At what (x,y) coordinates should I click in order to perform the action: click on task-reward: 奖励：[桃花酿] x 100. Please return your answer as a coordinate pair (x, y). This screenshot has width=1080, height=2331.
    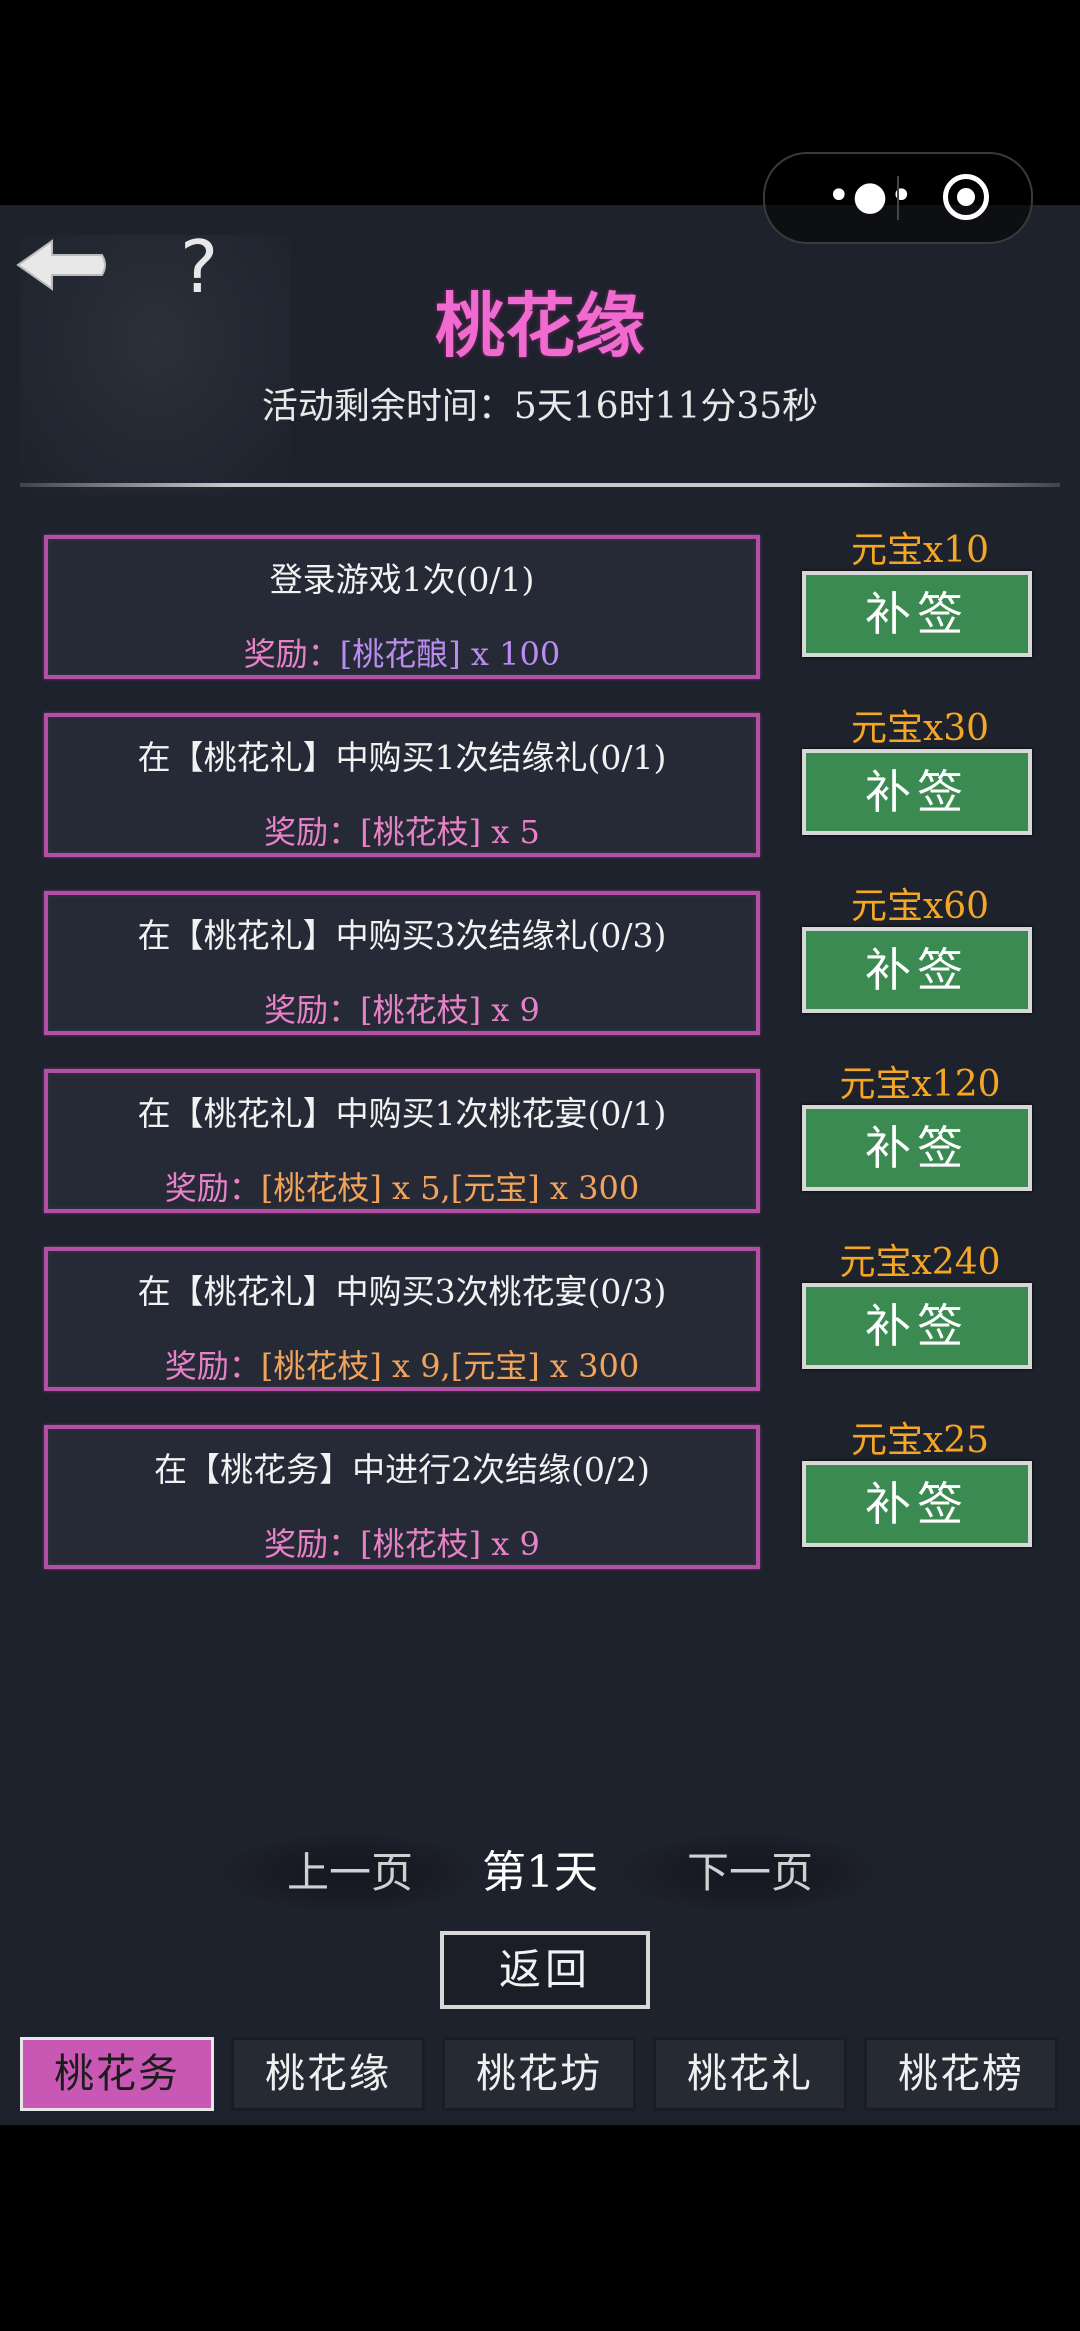
    Looking at the image, I should click on (402, 652).